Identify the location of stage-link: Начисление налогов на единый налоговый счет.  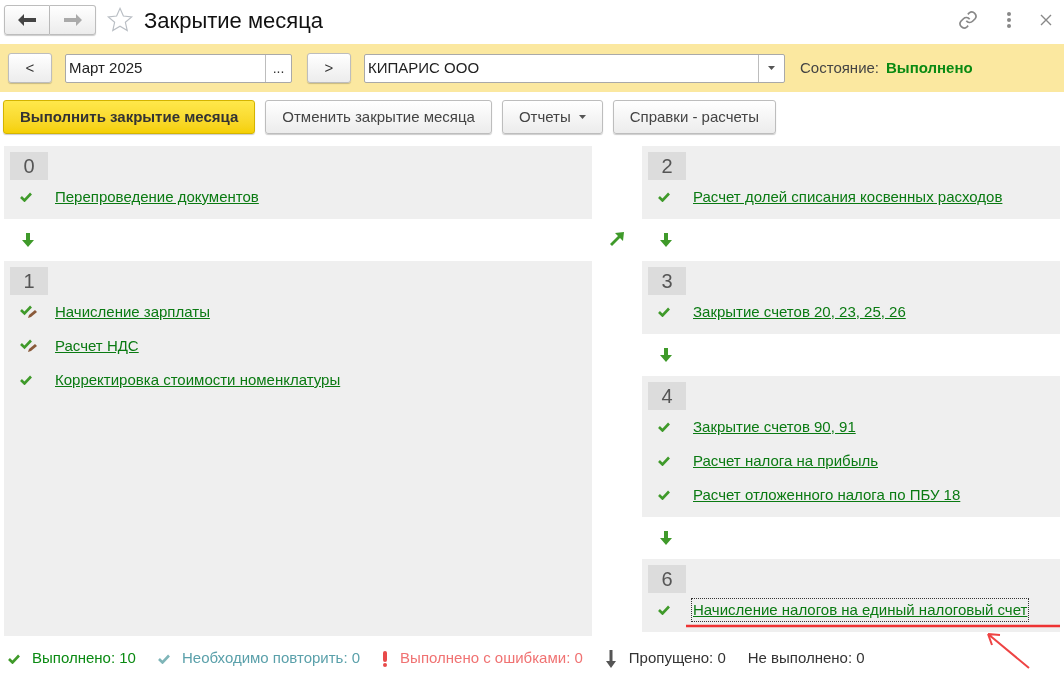
(860, 610).